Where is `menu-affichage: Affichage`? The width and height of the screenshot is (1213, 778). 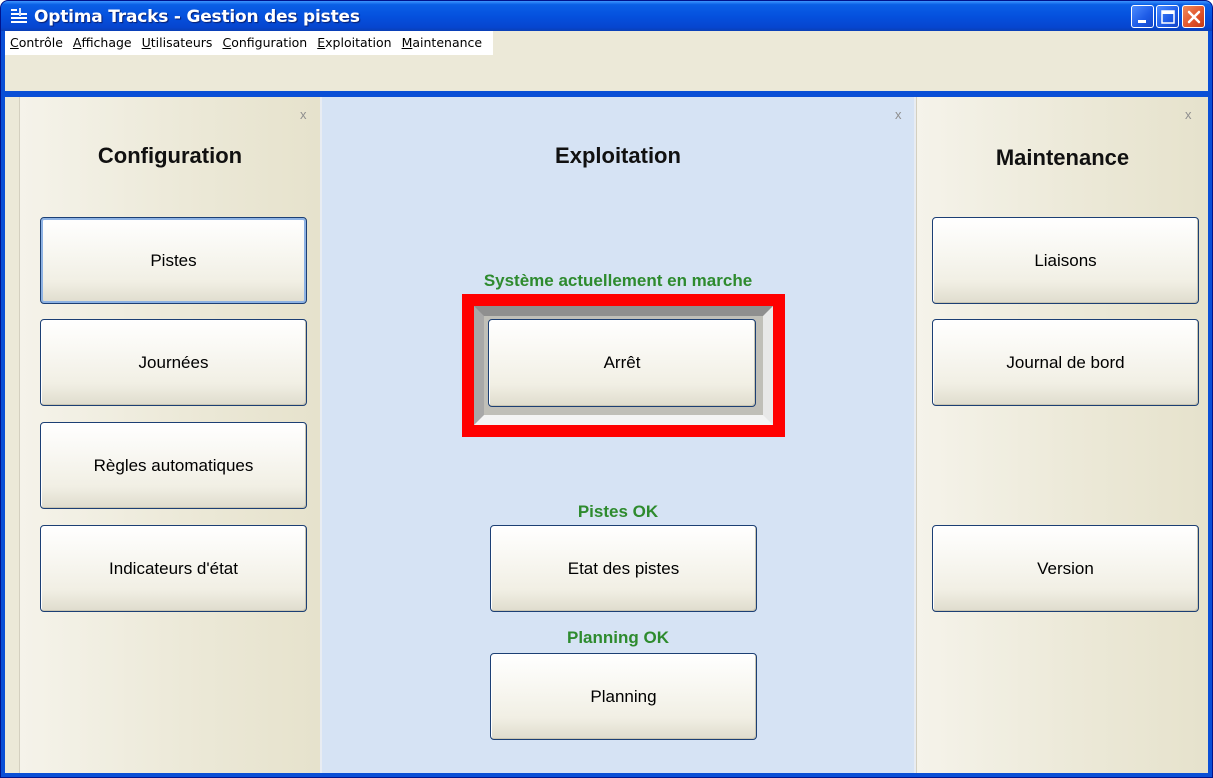
menu-affichage: Affichage is located at coordinates (102, 43).